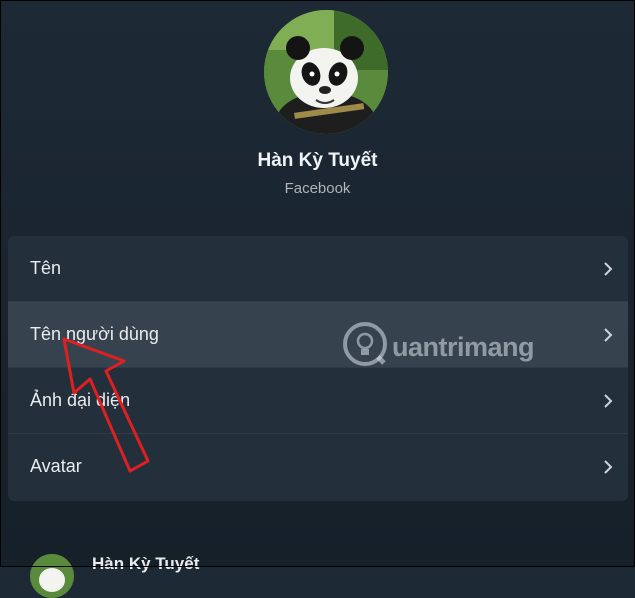 The height and width of the screenshot is (598, 635). What do you see at coordinates (46, 268) in the screenshot?
I see `menu-item-label: Tên` at bounding box center [46, 268].